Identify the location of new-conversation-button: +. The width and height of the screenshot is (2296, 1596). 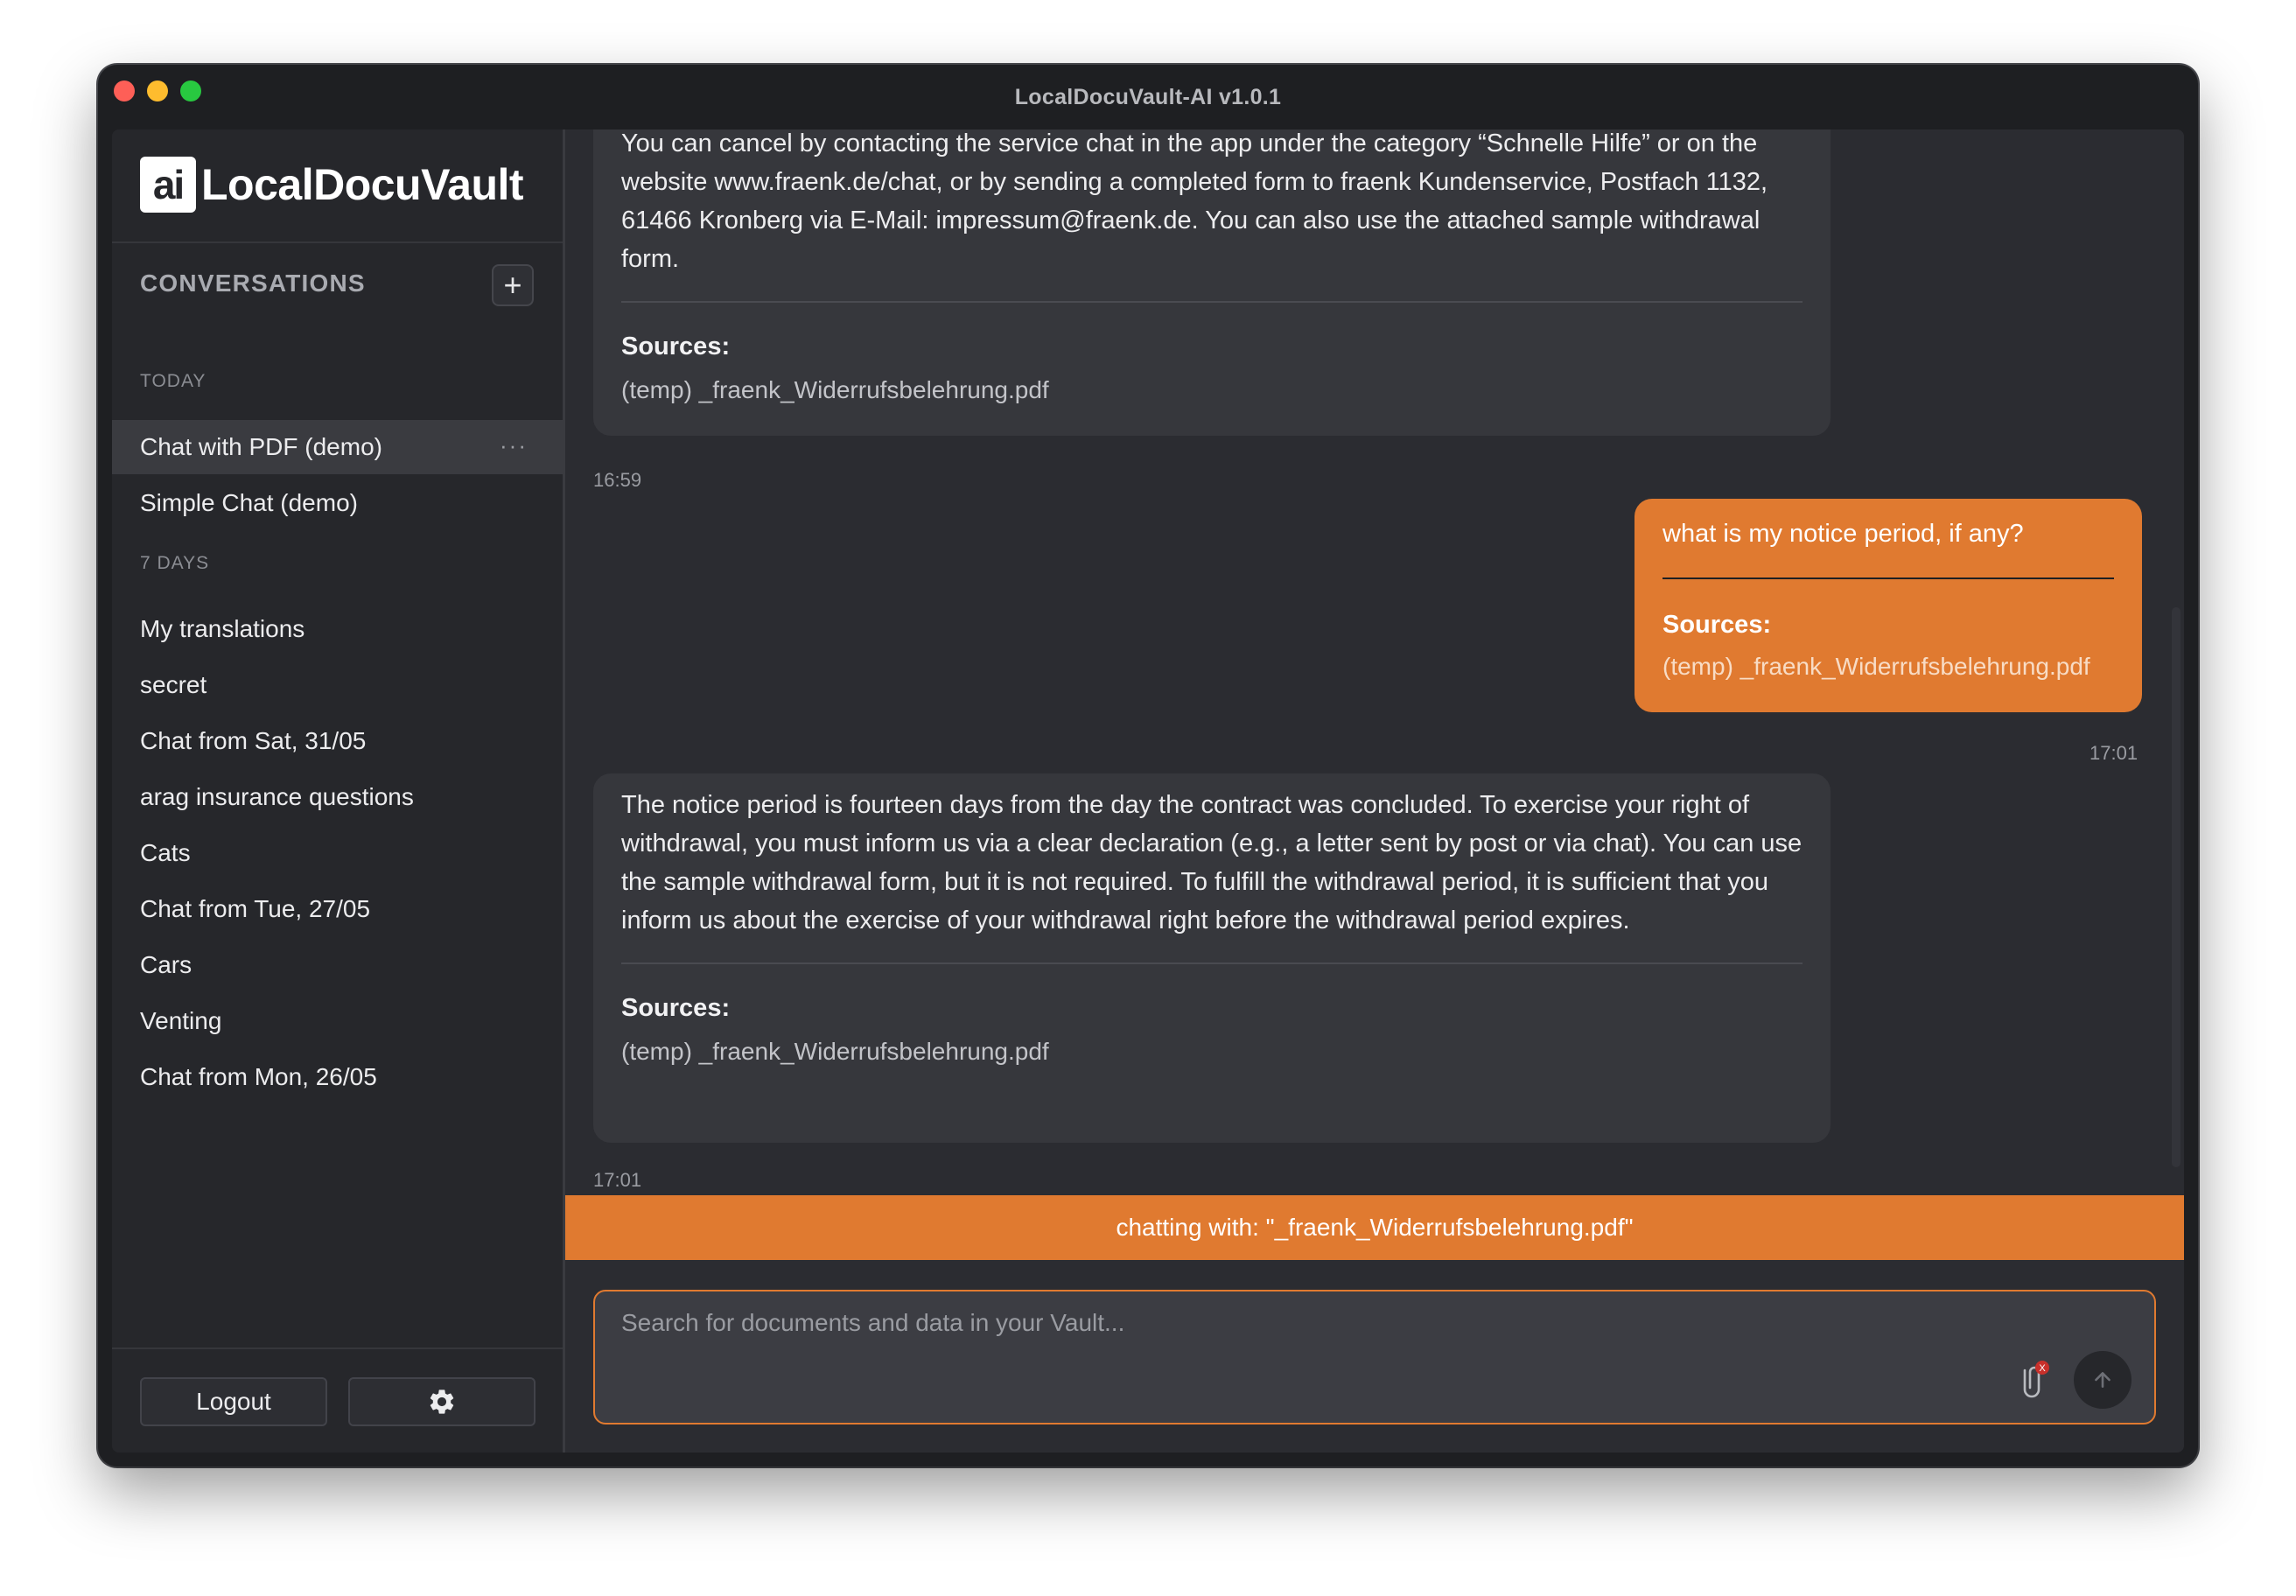
(513, 285).